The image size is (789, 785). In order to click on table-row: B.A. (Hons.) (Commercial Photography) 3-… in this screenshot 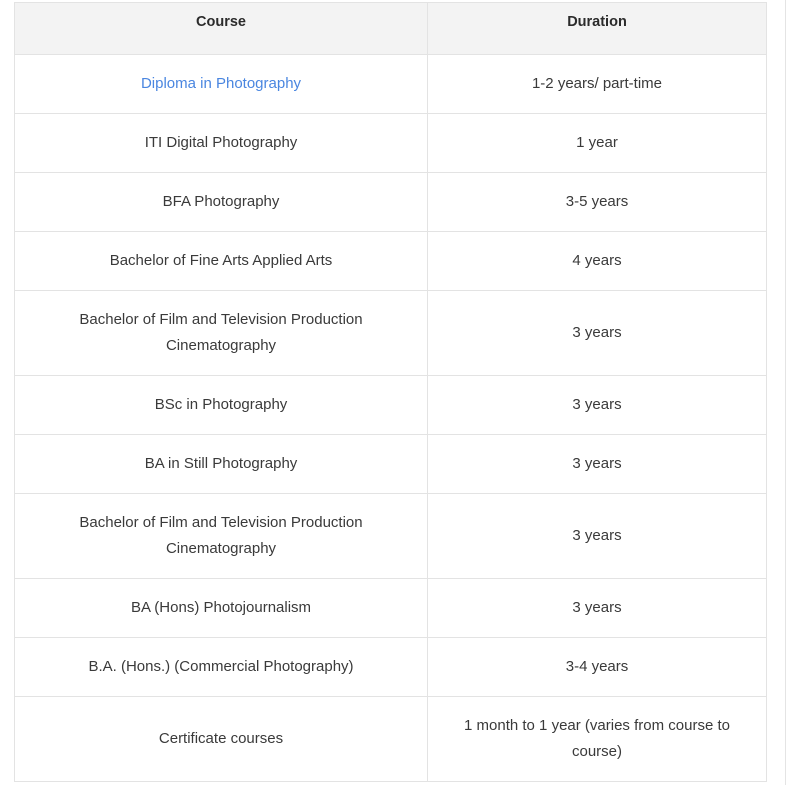, I will do `click(390, 667)`.